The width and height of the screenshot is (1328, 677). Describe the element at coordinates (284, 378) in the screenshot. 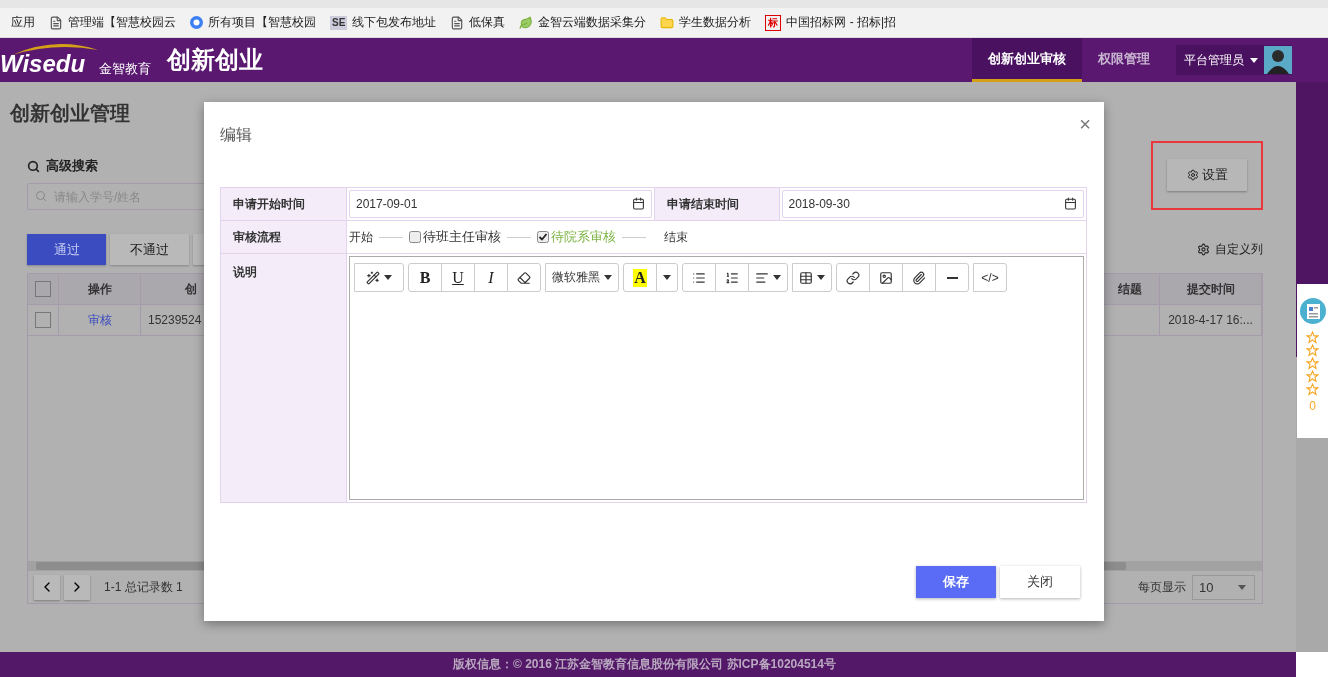

I see `field-label: 说明` at that location.